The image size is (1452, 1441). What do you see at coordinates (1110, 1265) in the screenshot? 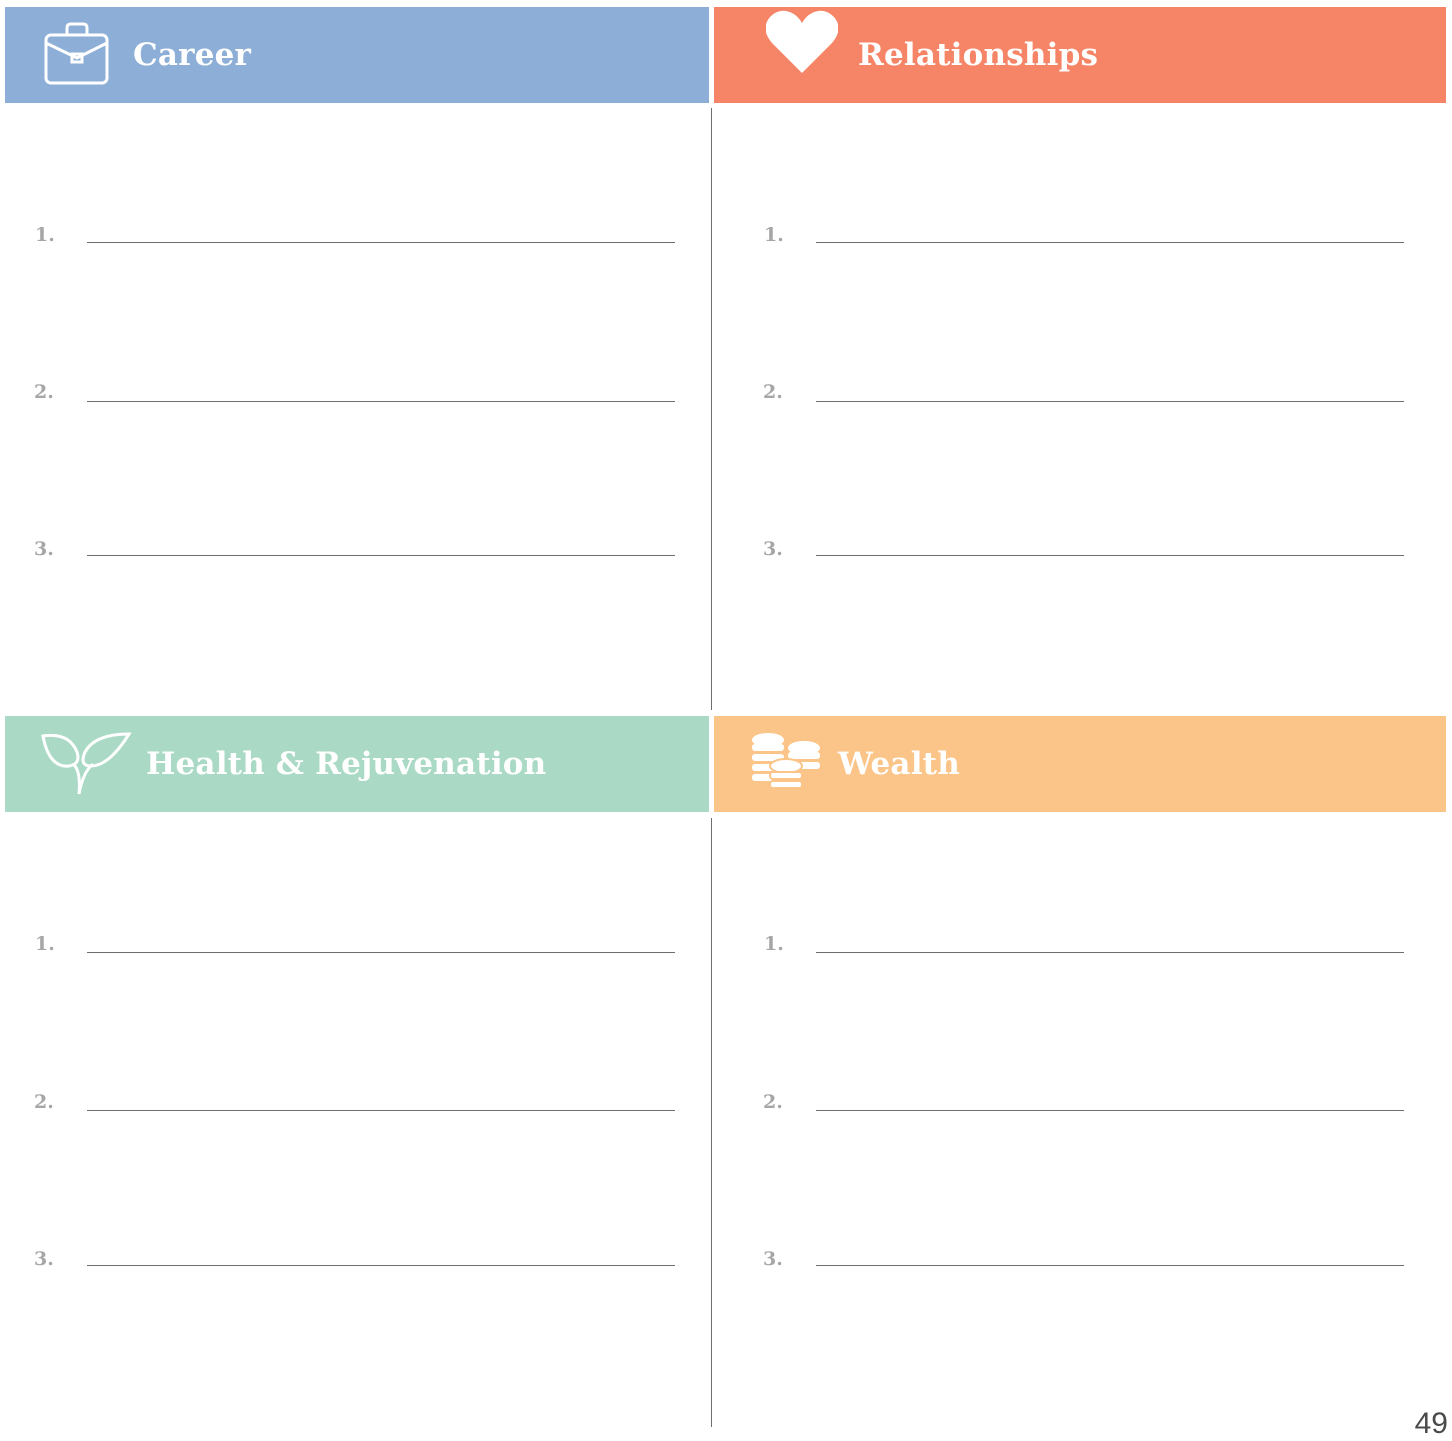
I see `wealth-item-3-line` at bounding box center [1110, 1265].